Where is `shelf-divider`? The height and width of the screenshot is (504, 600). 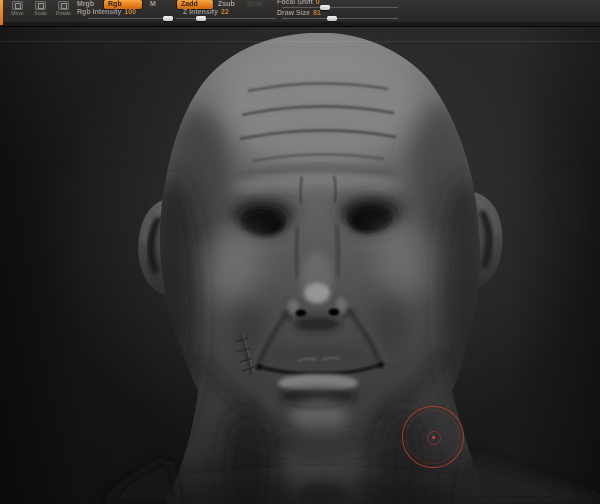
shelf-divider is located at coordinates (300, 24).